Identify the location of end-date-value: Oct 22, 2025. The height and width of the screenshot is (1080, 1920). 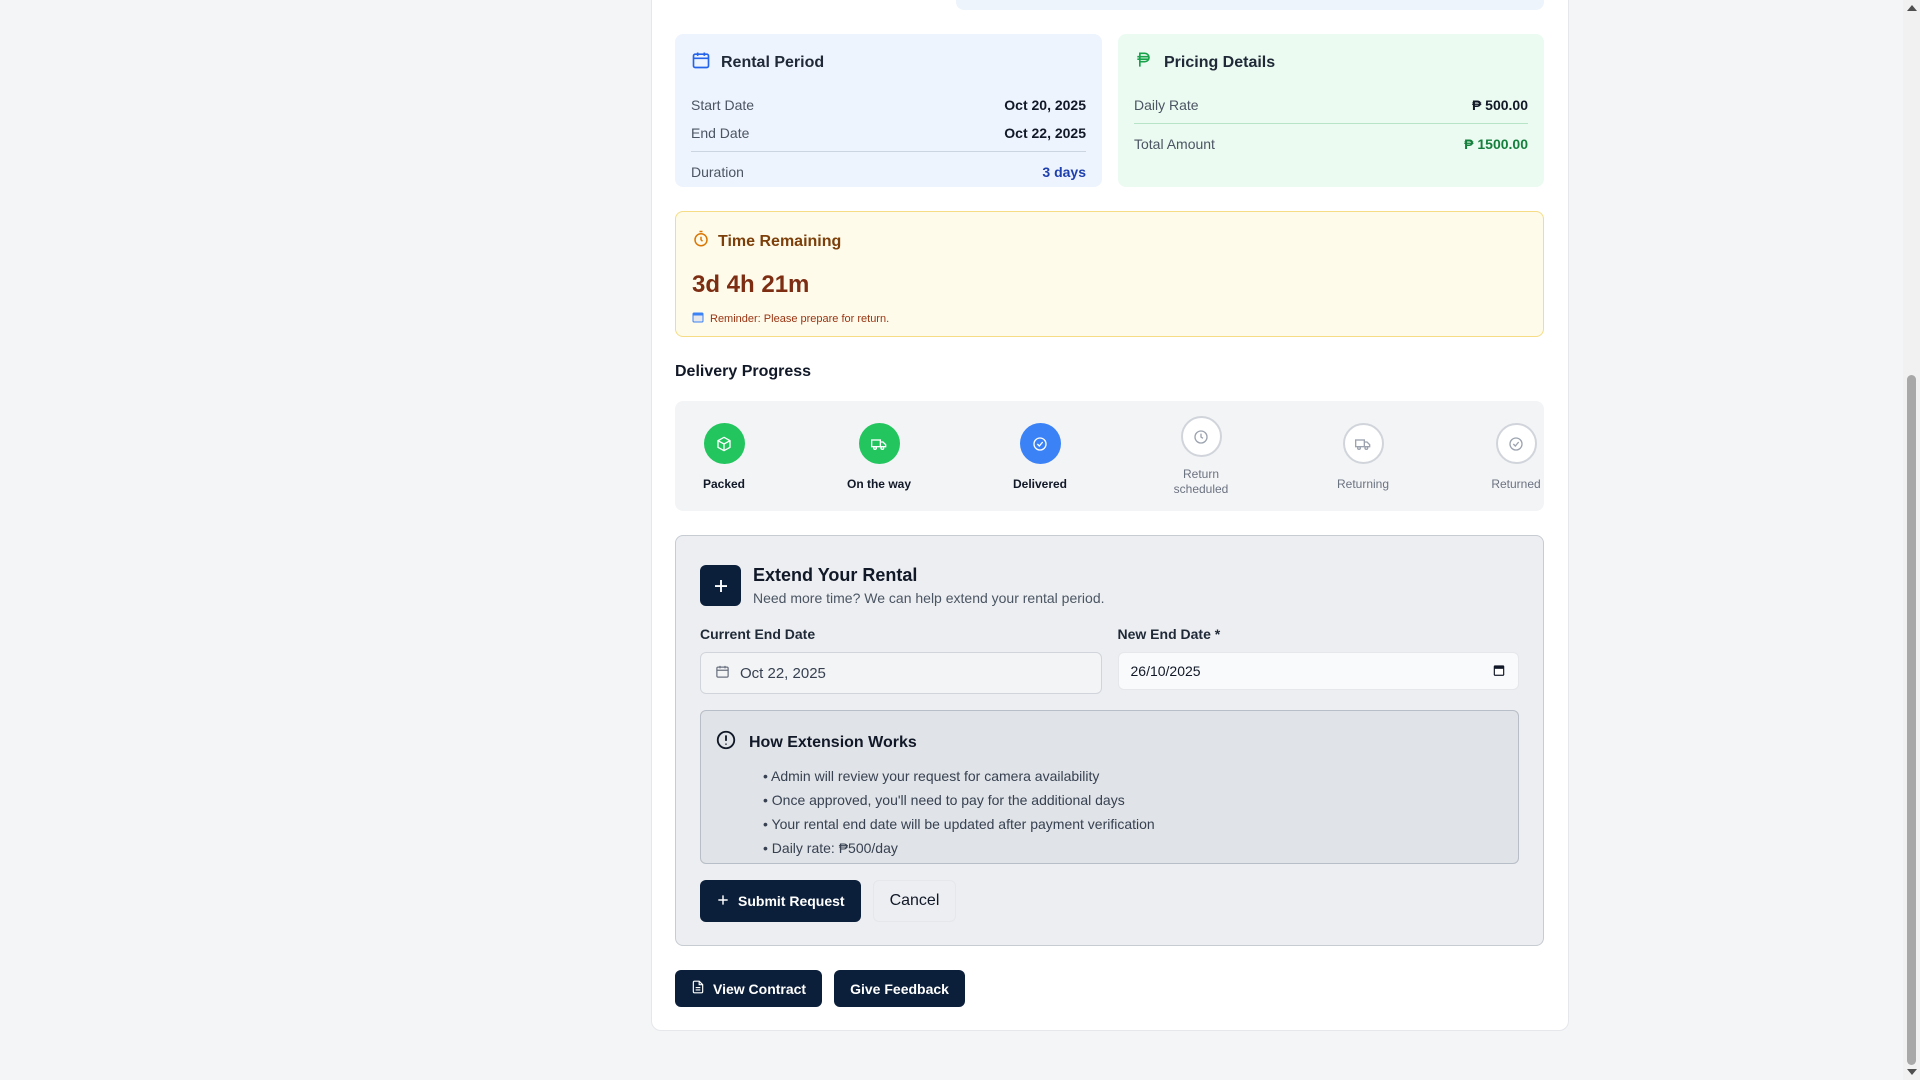
(1045, 133).